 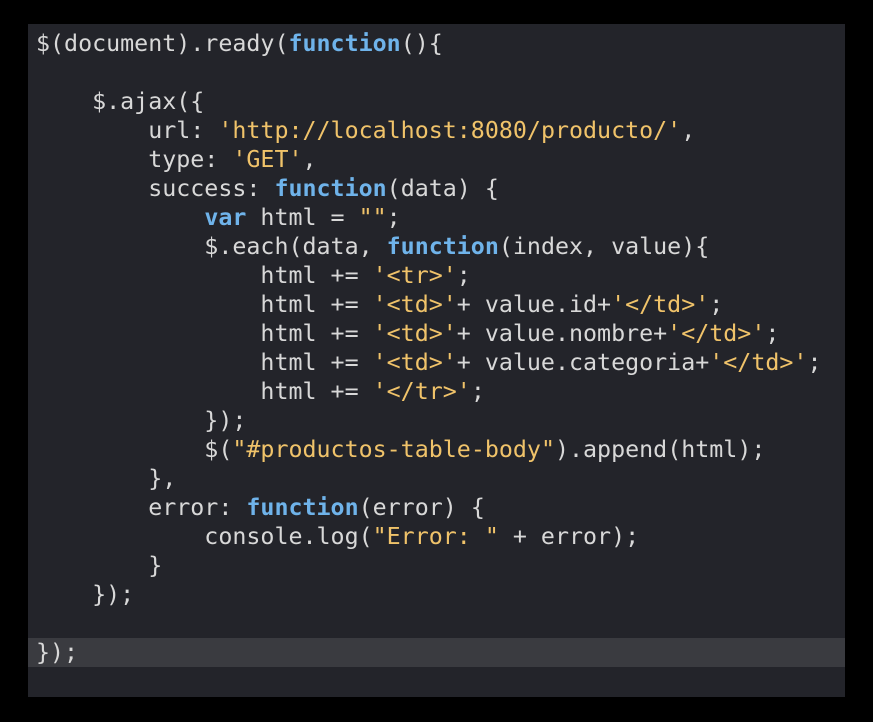 What do you see at coordinates (162, 43) in the screenshot?
I see `code-text: $(document).ready(` at bounding box center [162, 43].